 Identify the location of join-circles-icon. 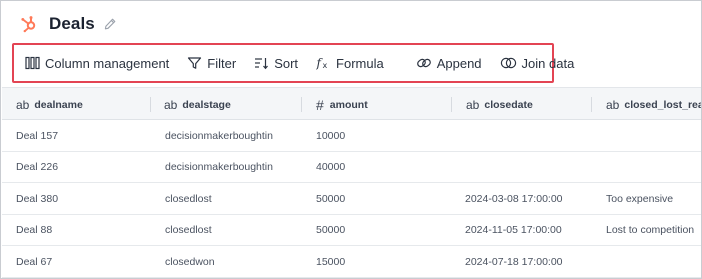
(508, 63).